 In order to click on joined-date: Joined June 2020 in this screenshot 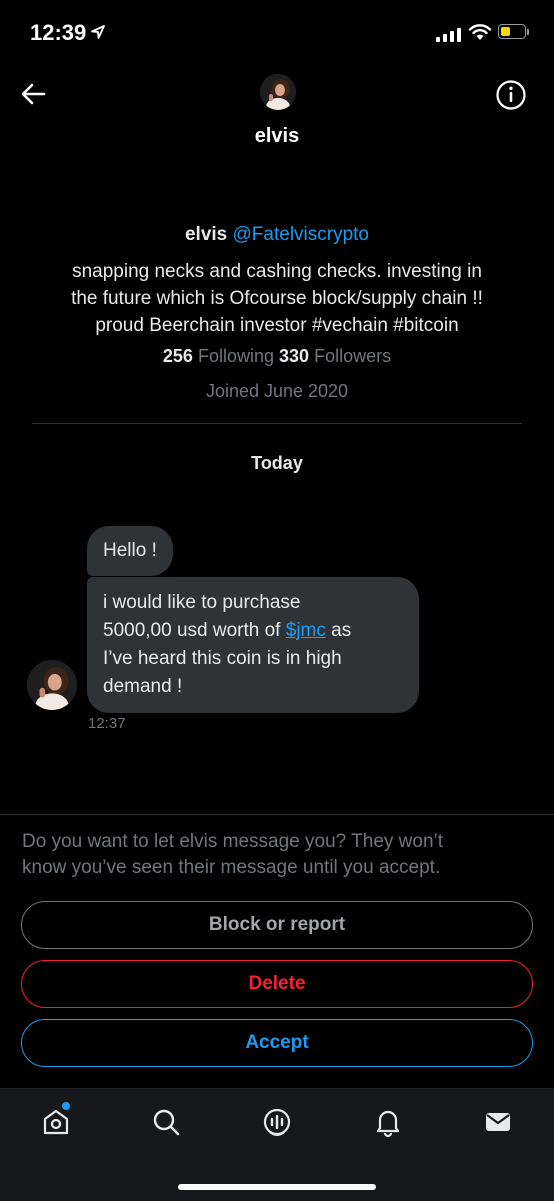, I will do `click(277, 391)`.